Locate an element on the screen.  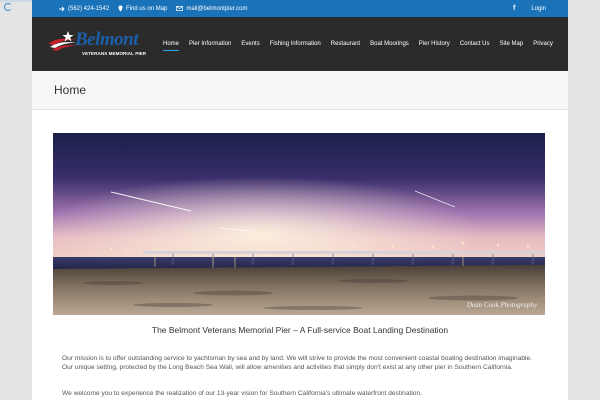
facebook-icon: f is located at coordinates (514, 8).